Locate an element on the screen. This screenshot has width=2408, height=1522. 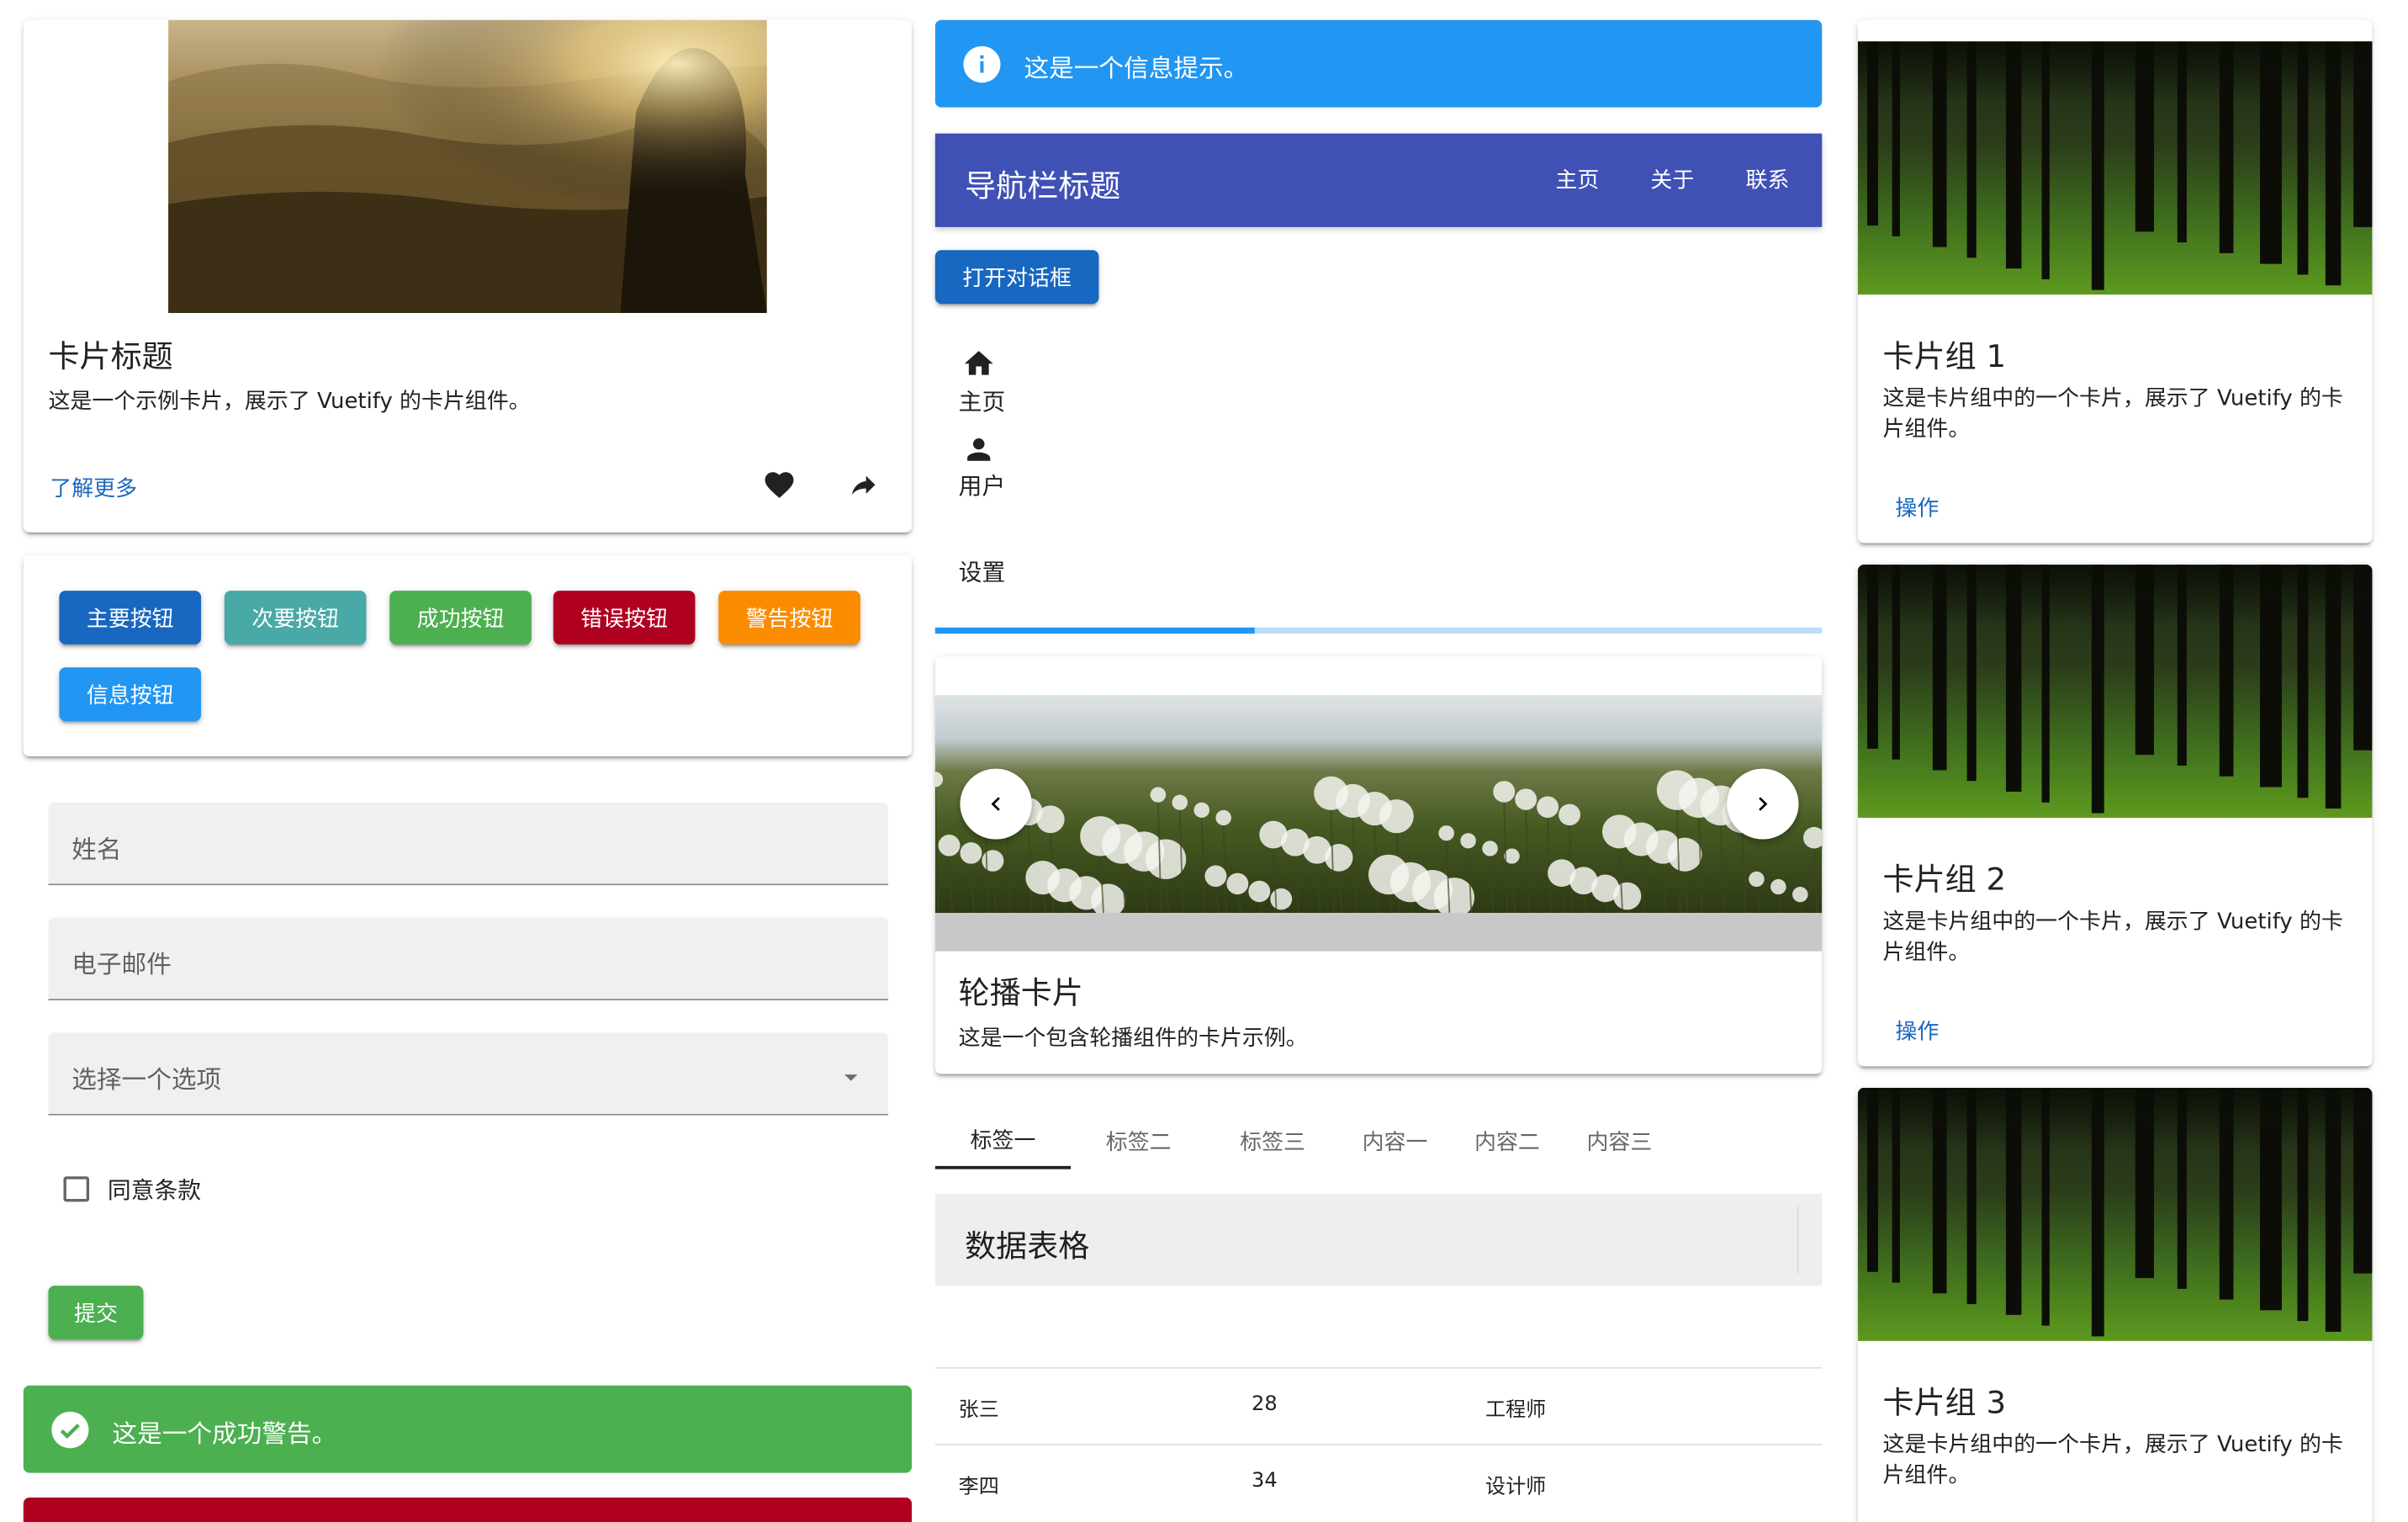
chevron-left-icon is located at coordinates (995, 804).